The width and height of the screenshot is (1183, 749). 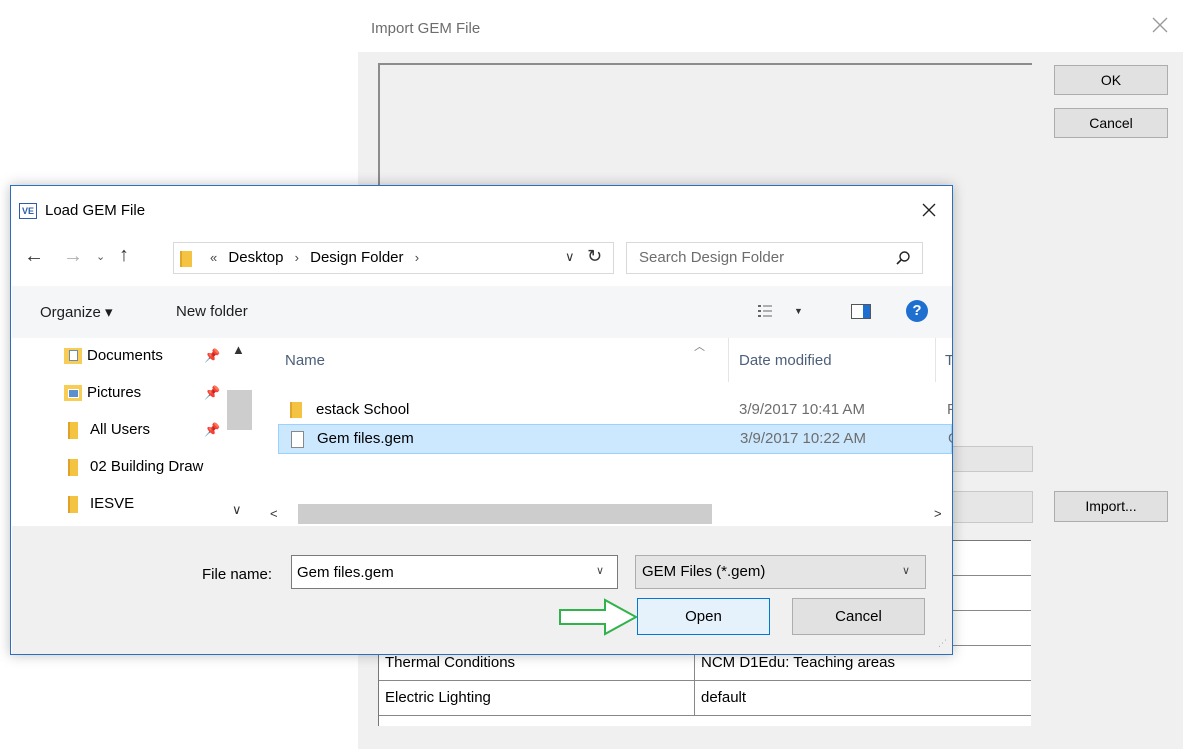 What do you see at coordinates (356, 257) in the screenshot?
I see `breadcrumb-design-folder: Design Folder` at bounding box center [356, 257].